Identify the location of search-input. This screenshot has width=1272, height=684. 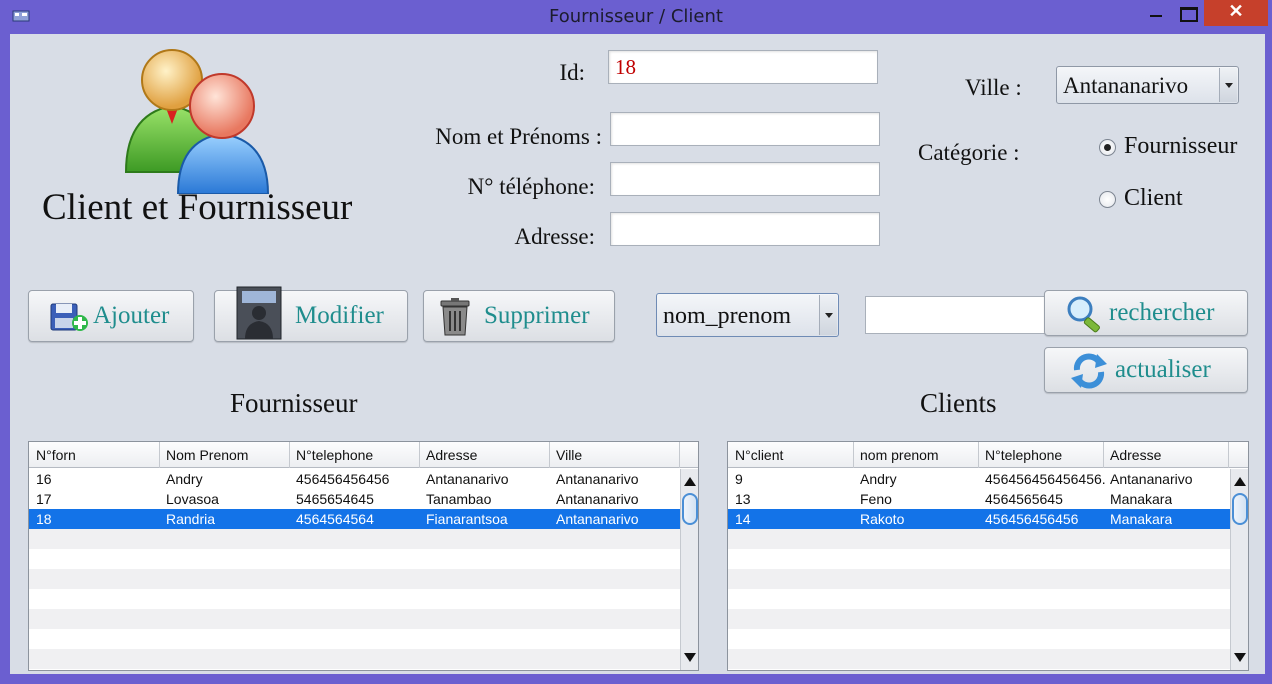
(956, 315).